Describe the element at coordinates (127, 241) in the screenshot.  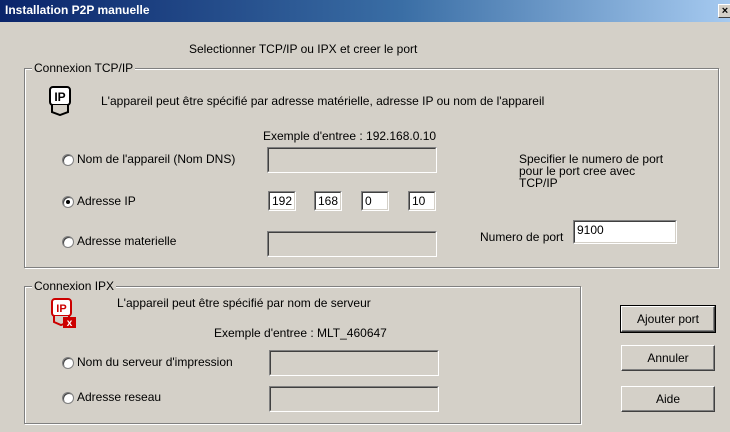
I see `radio-hardware-address-label: Adresse materielle` at that location.